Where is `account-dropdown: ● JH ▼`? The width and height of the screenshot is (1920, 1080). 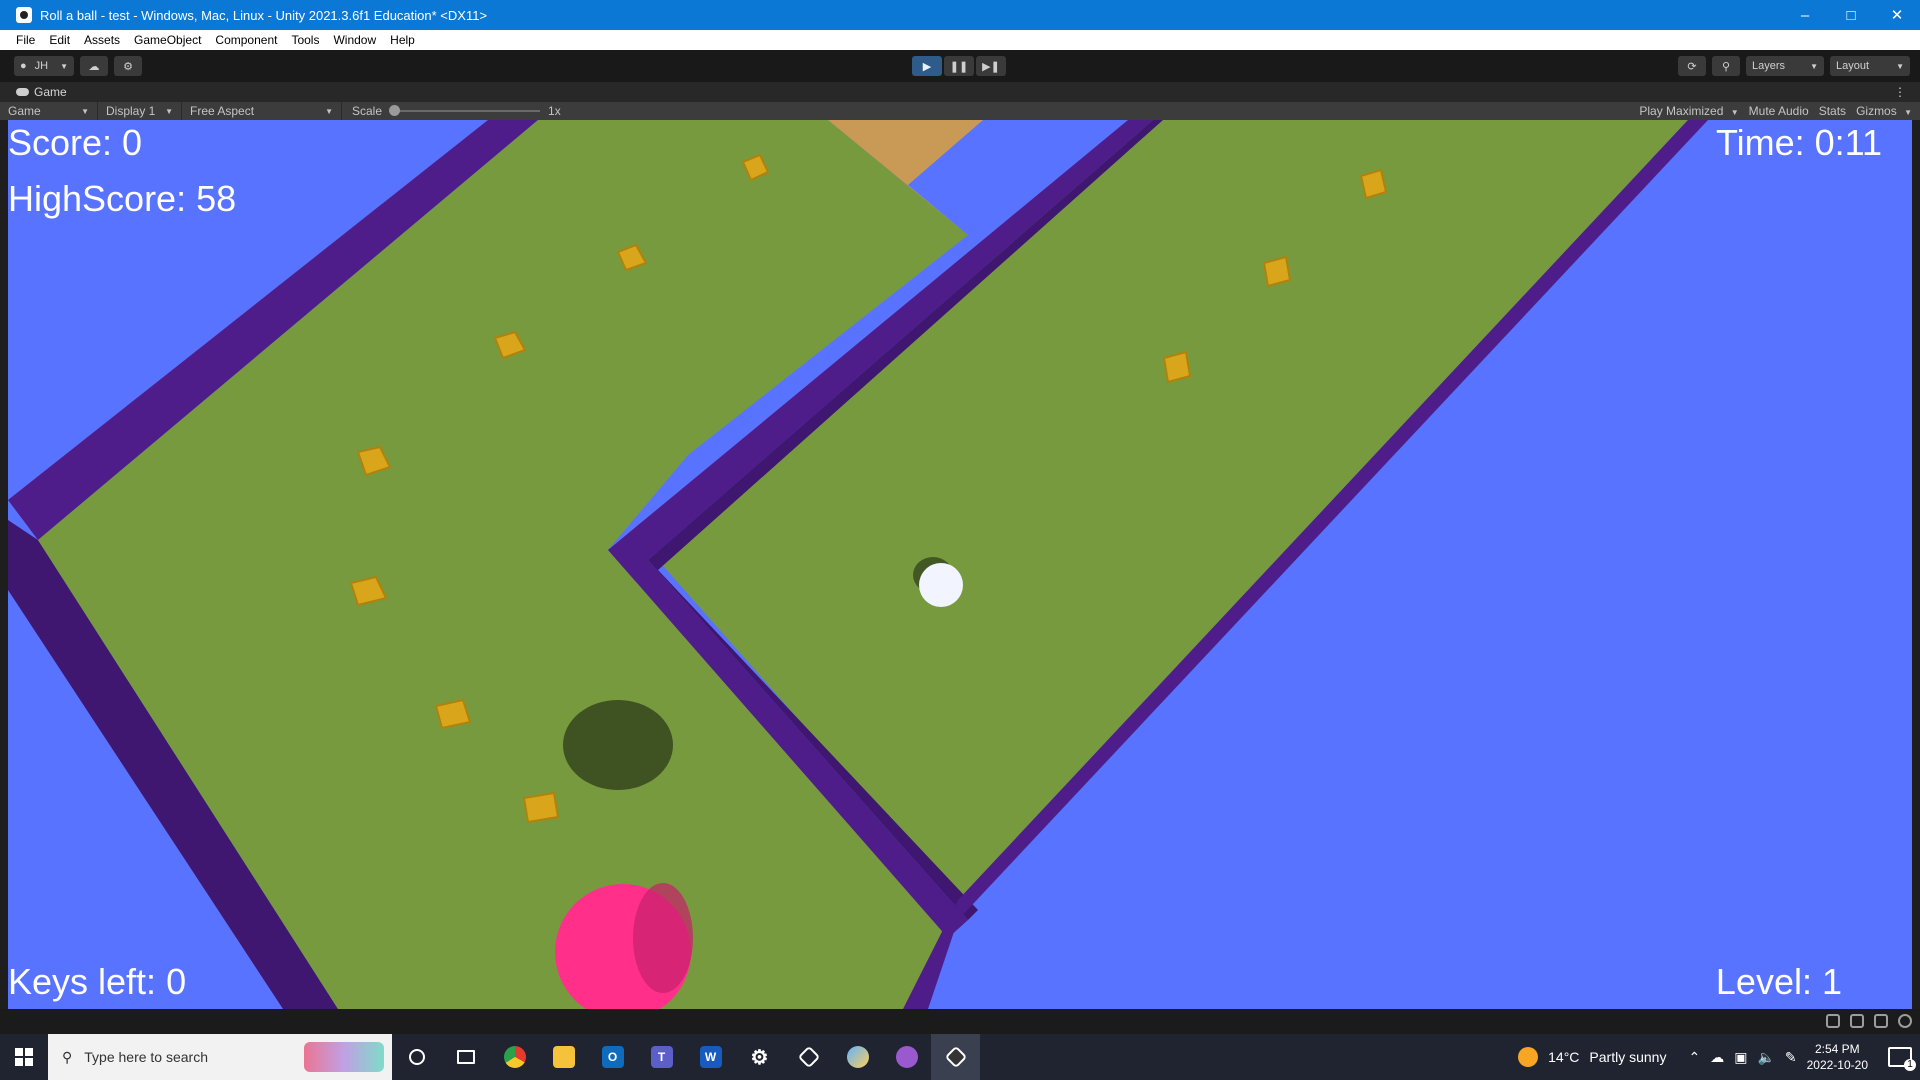 account-dropdown: ● JH ▼ is located at coordinates (44, 66).